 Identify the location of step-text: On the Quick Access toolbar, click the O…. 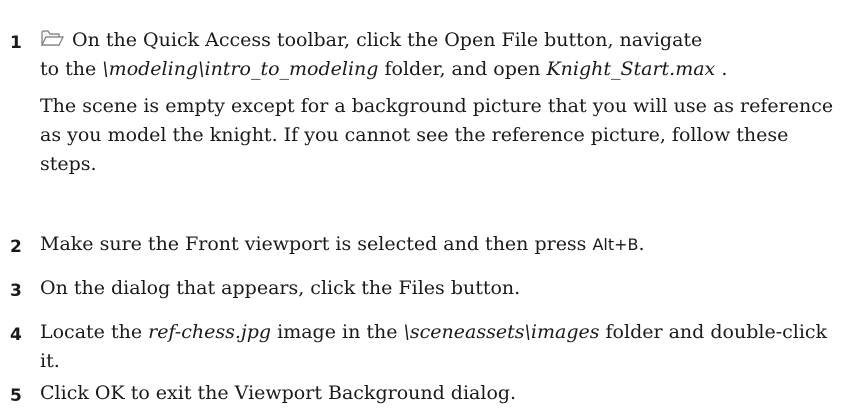
(387, 40).